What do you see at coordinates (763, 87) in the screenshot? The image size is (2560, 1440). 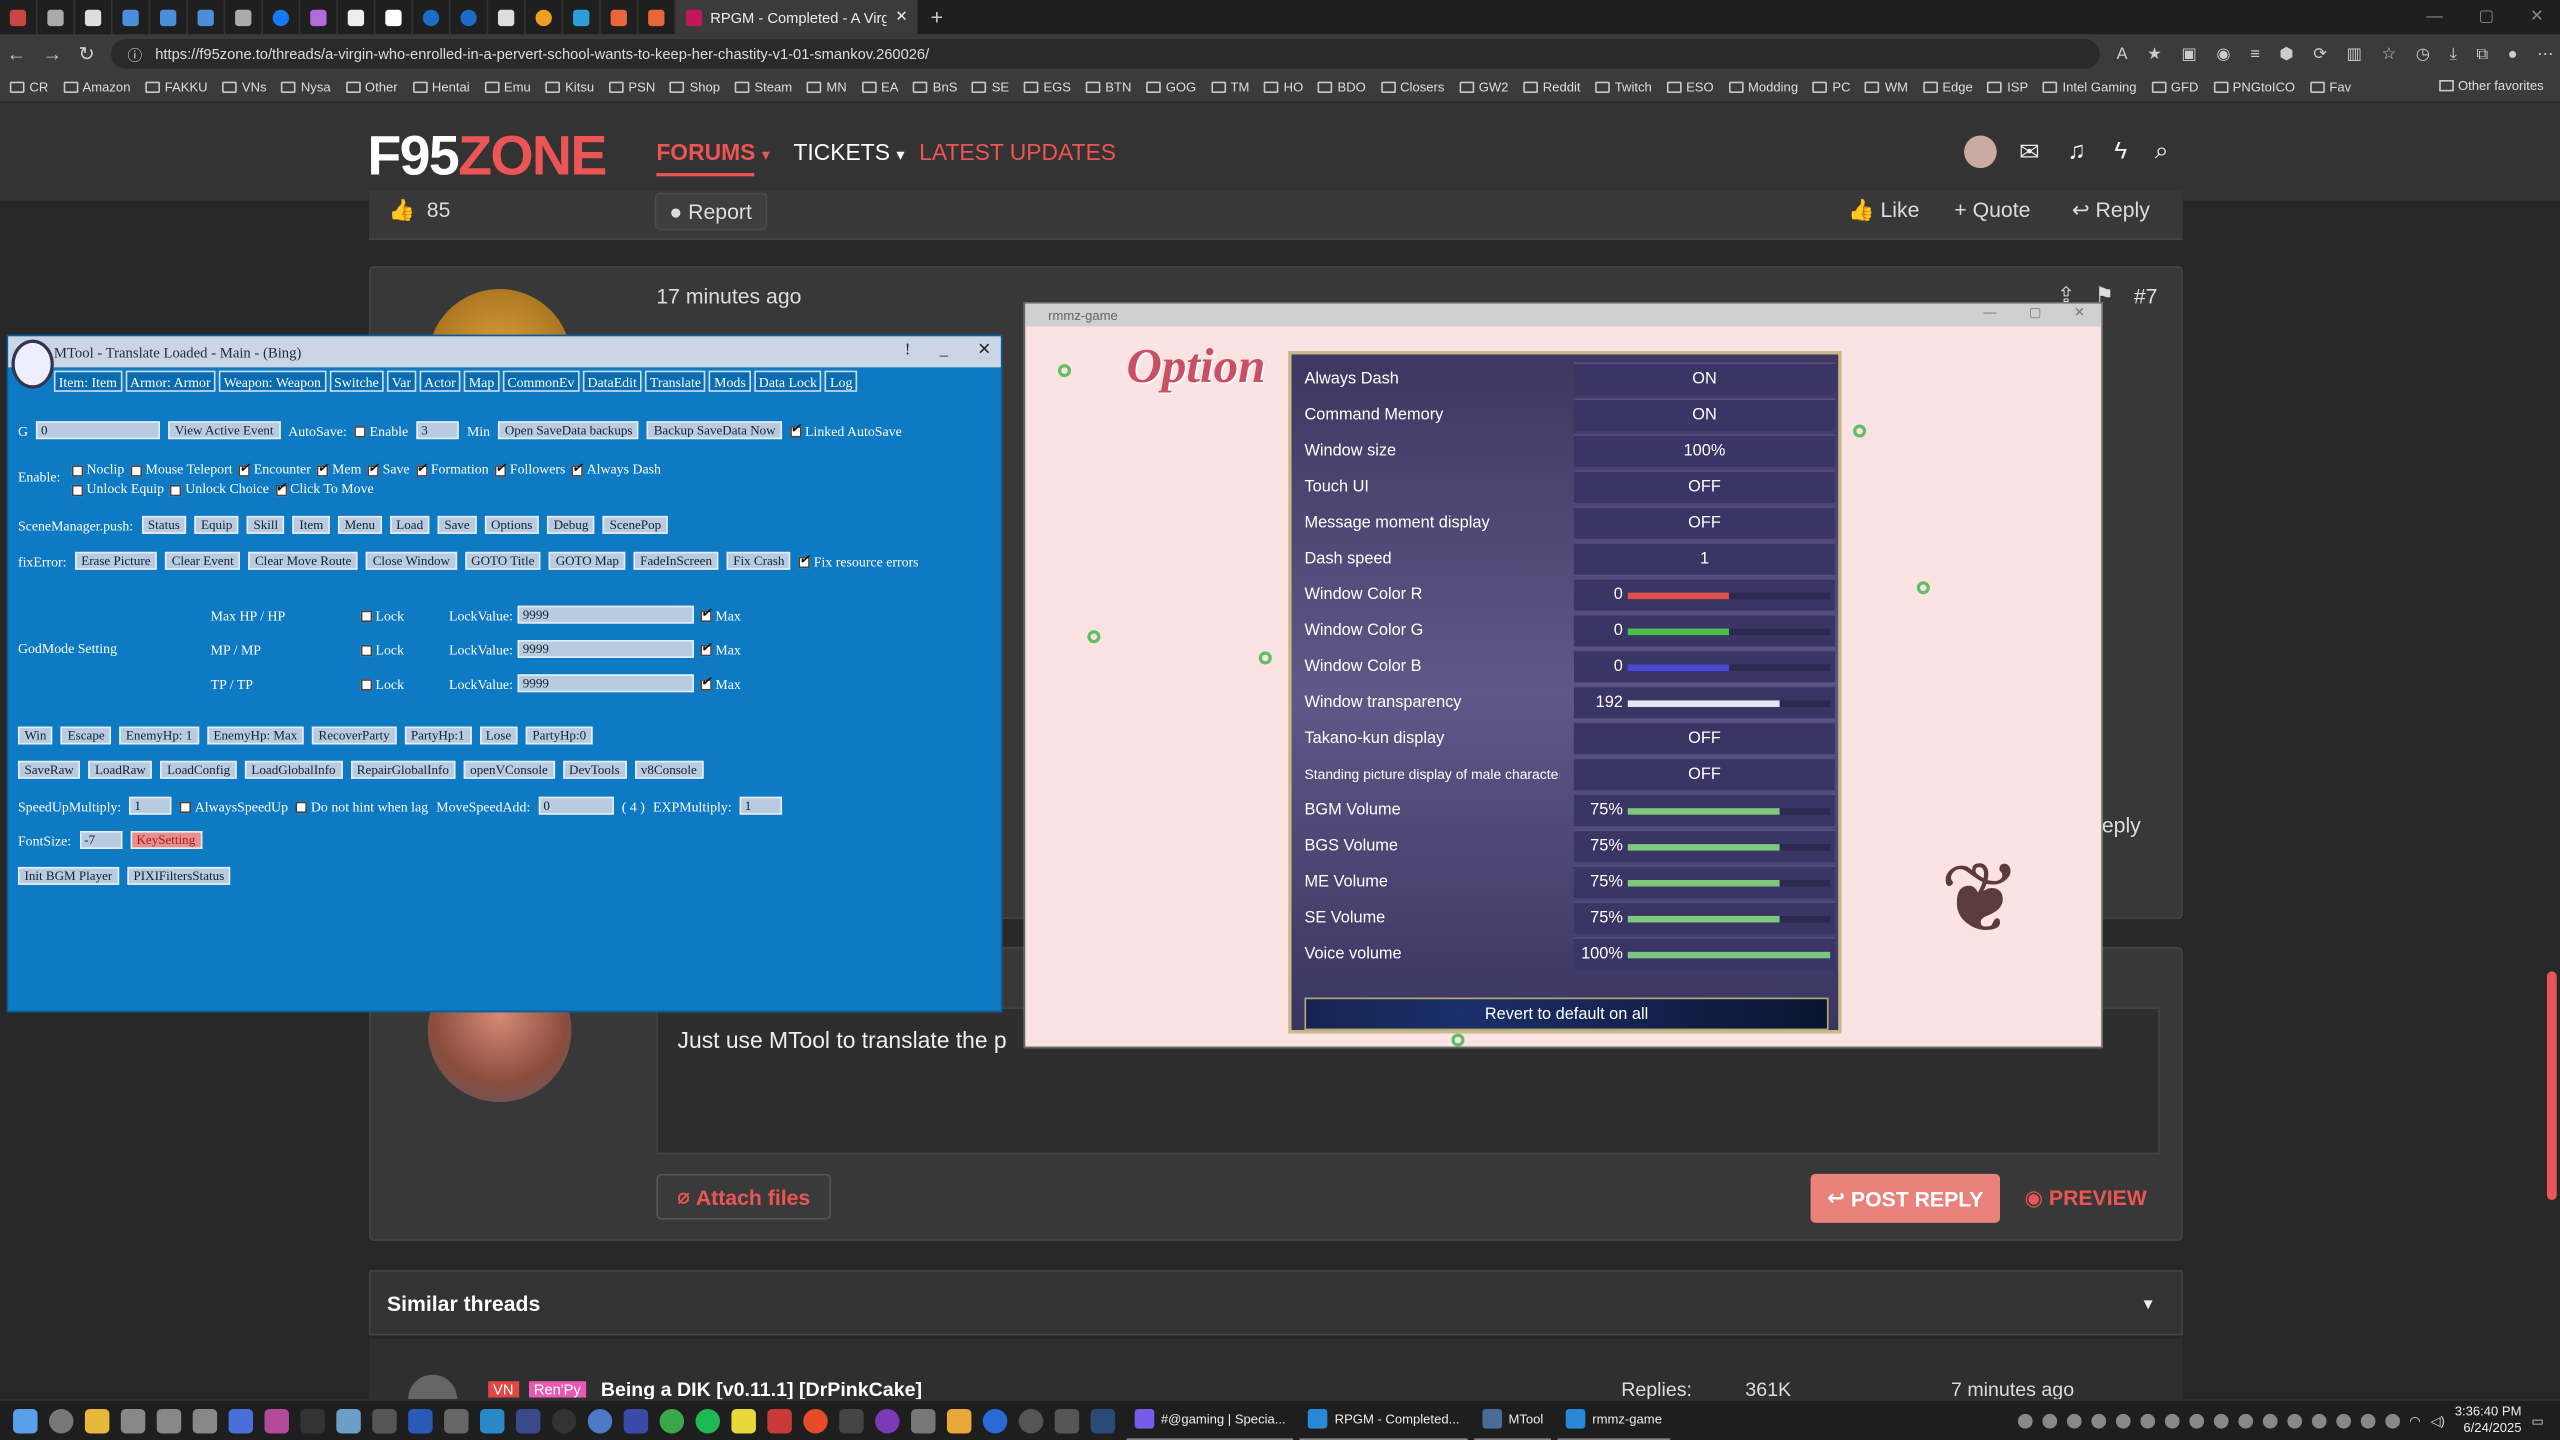 I see `bookmark-item: Steam` at bounding box center [763, 87].